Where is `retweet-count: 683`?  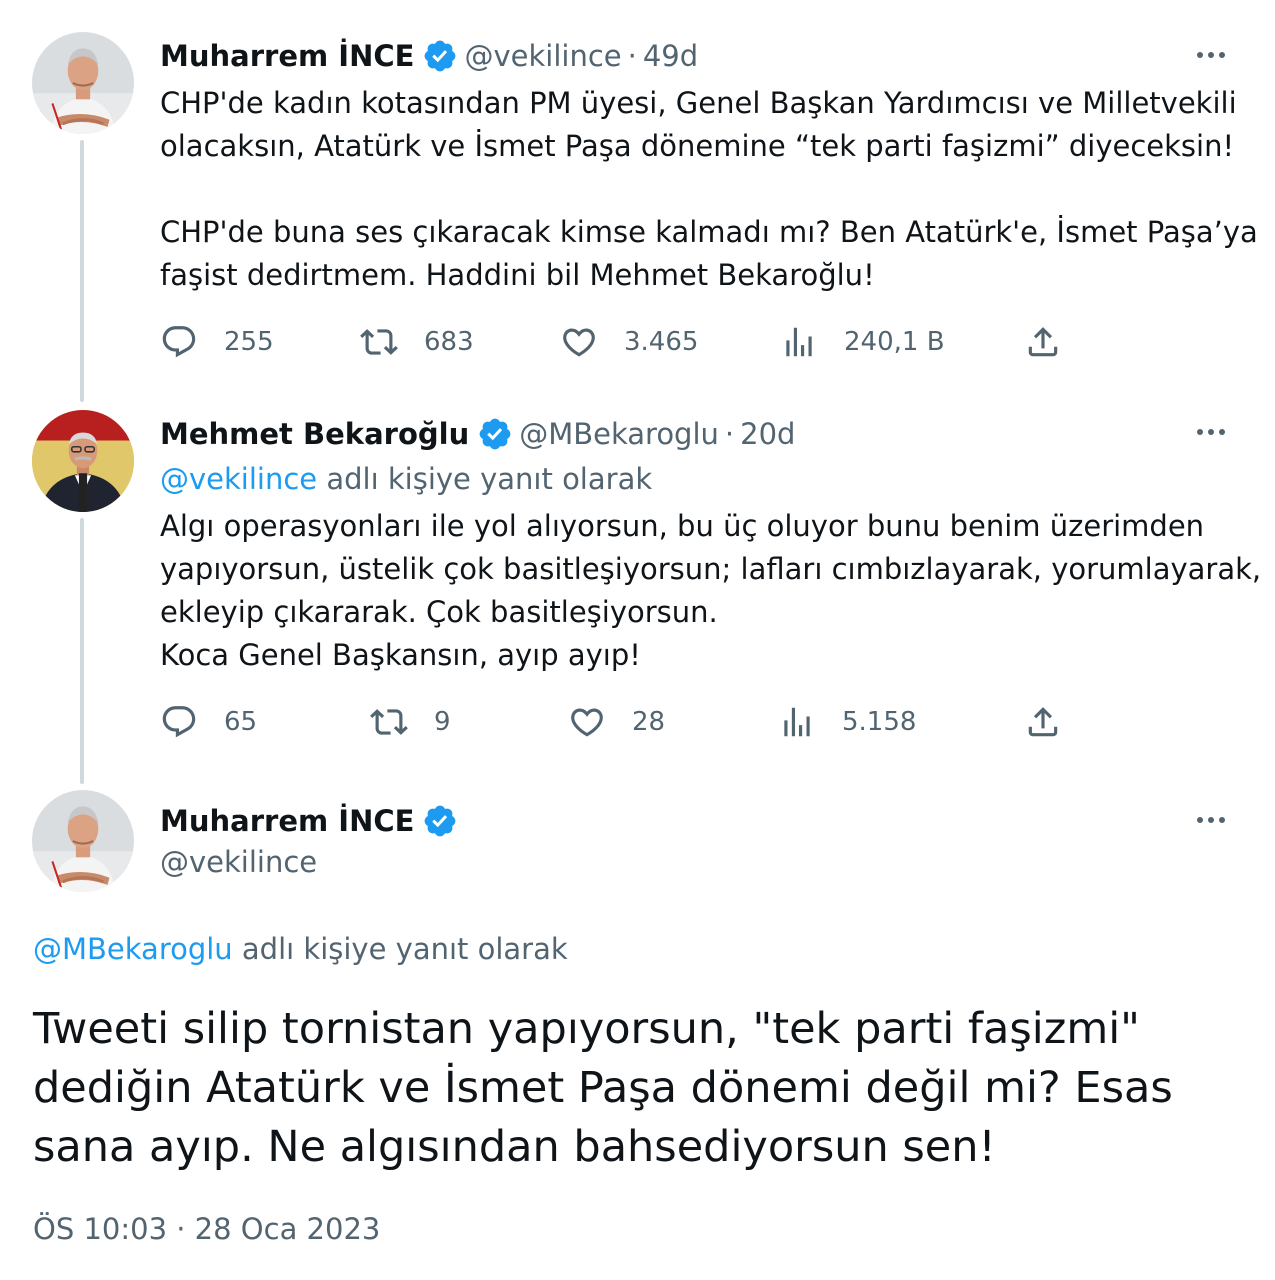 retweet-count: 683 is located at coordinates (449, 342).